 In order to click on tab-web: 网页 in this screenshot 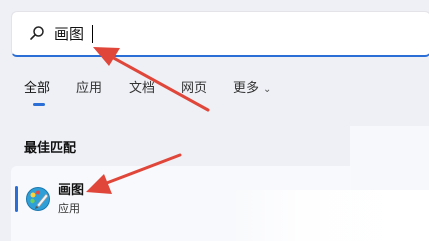, I will do `click(194, 89)`.